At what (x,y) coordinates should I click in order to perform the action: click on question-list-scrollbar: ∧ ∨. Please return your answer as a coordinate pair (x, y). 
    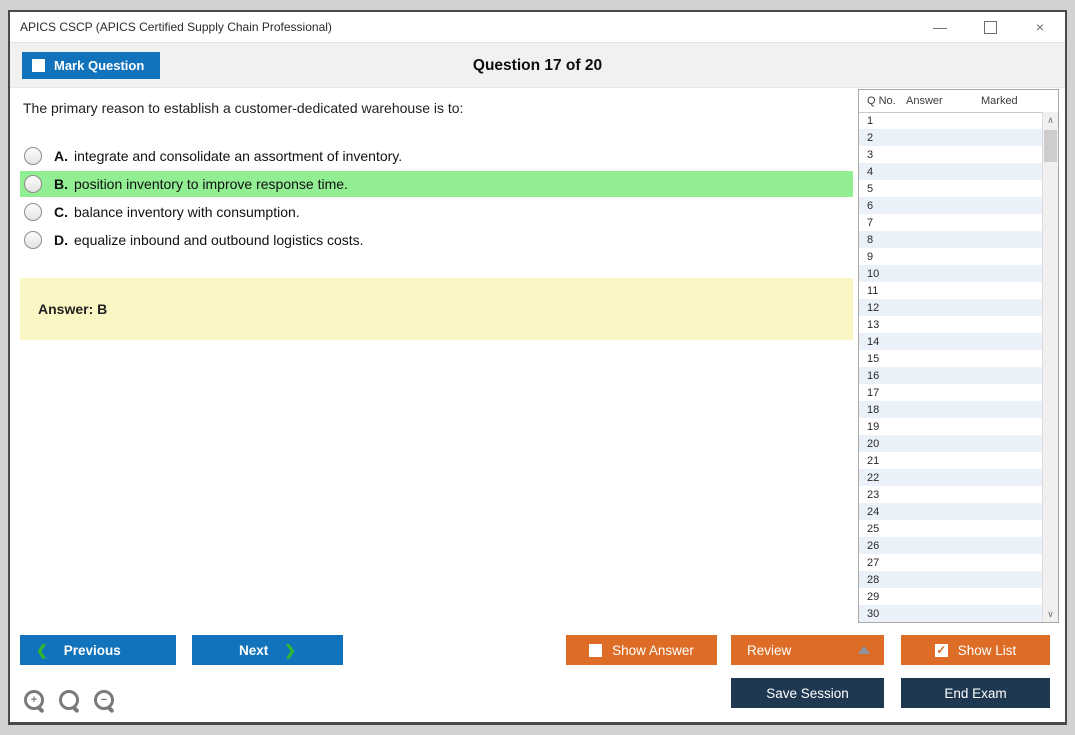
    Looking at the image, I should click on (1050, 367).